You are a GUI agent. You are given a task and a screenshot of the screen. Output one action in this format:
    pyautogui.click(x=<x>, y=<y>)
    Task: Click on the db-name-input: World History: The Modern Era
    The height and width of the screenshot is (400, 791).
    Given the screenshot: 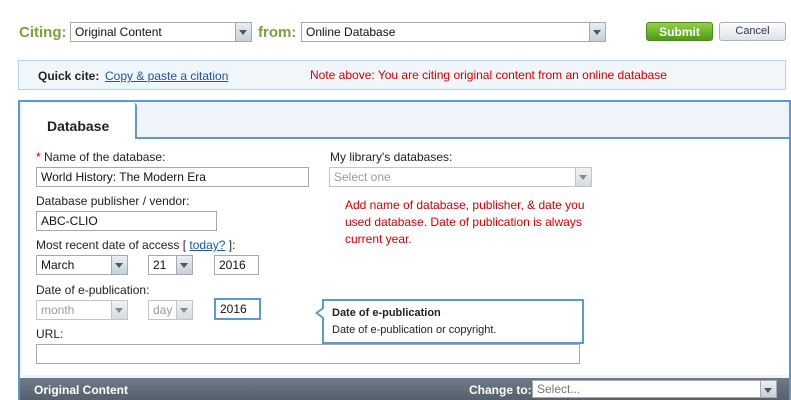 What is the action you would take?
    pyautogui.click(x=172, y=177)
    